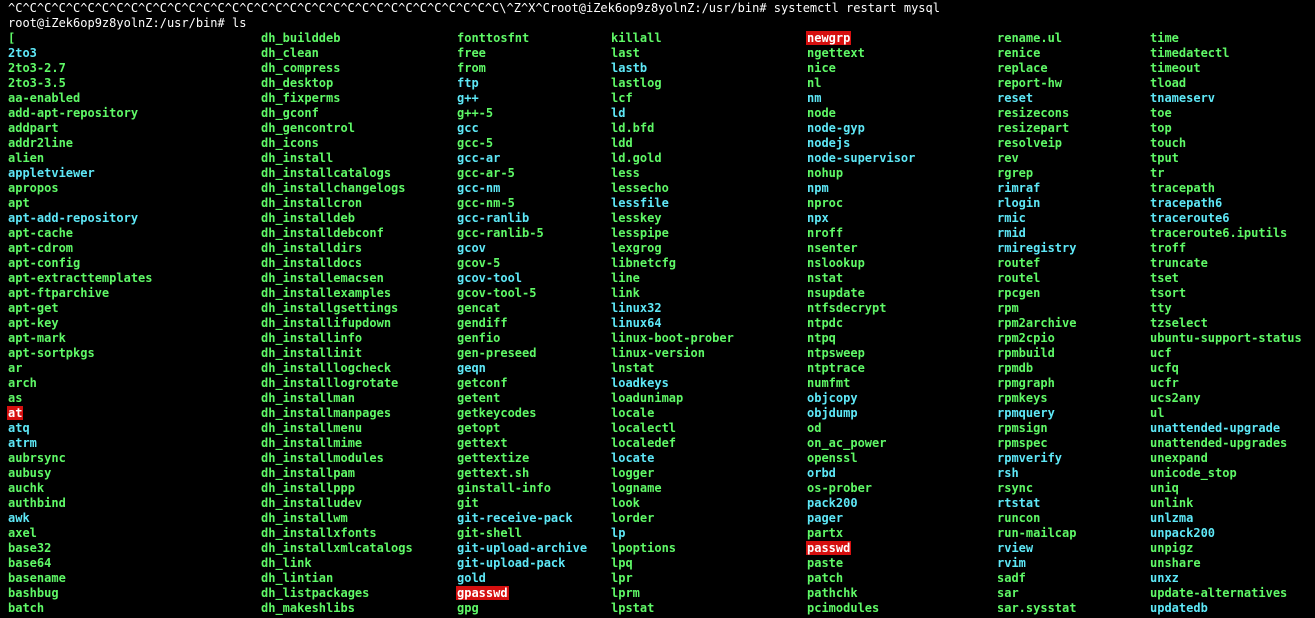 The width and height of the screenshot is (1315, 618). What do you see at coordinates (1179, 263) in the screenshot?
I see `file-entry-name: truncate` at bounding box center [1179, 263].